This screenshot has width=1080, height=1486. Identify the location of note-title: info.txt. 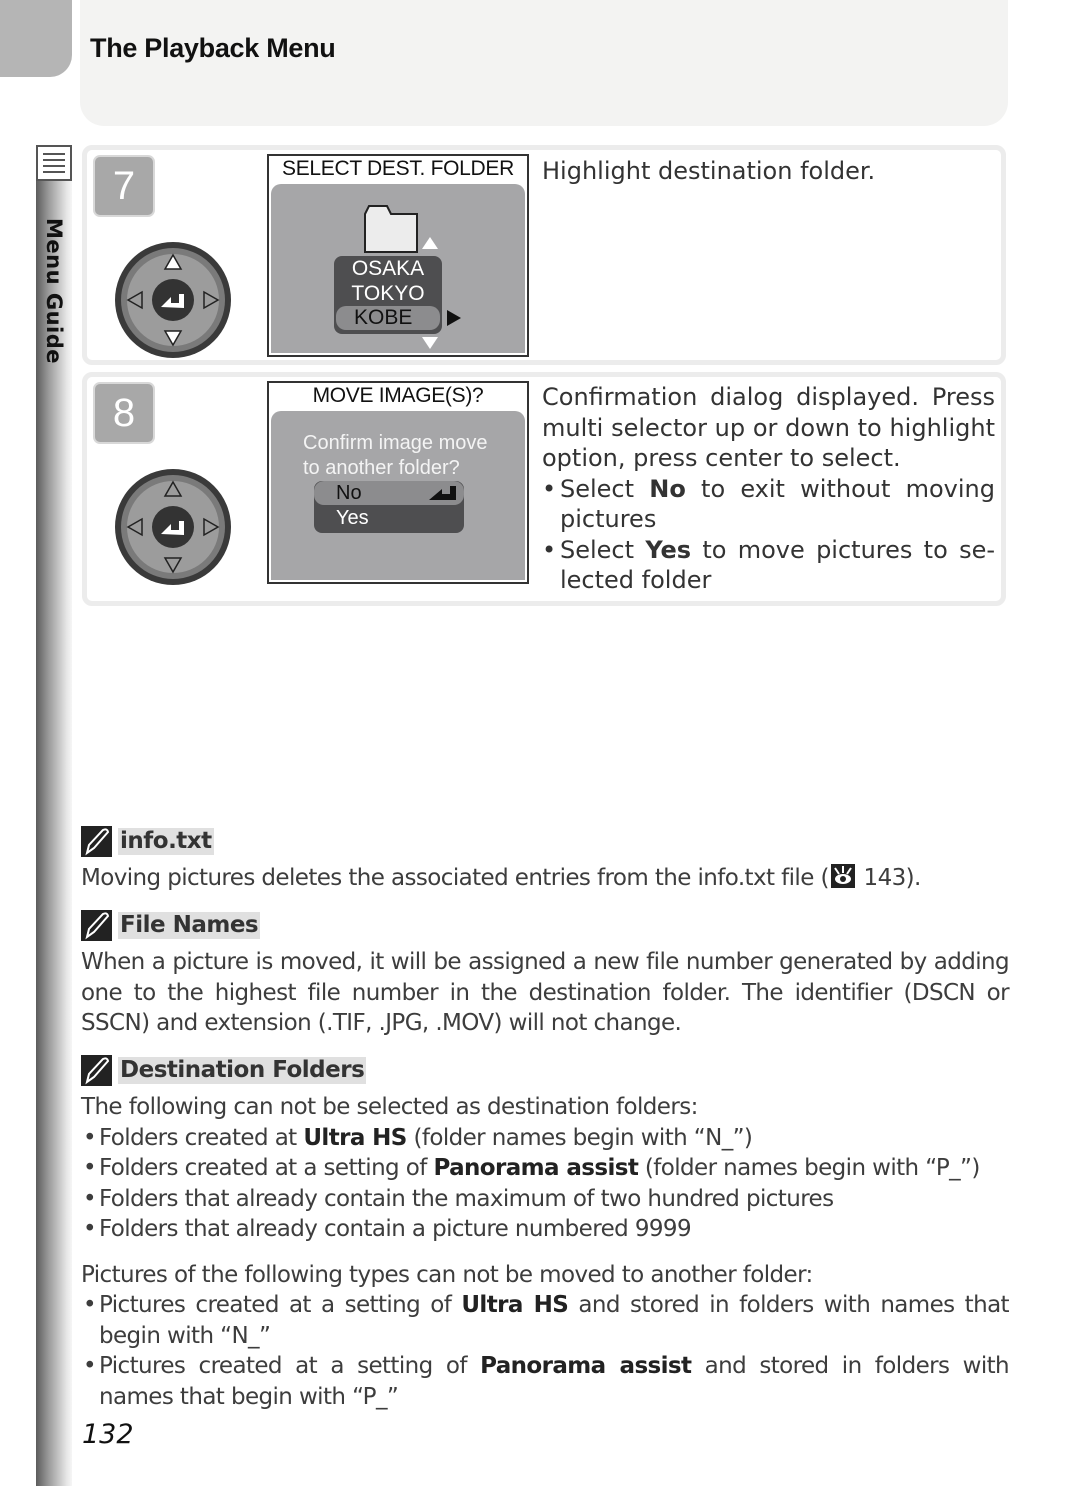
(166, 841).